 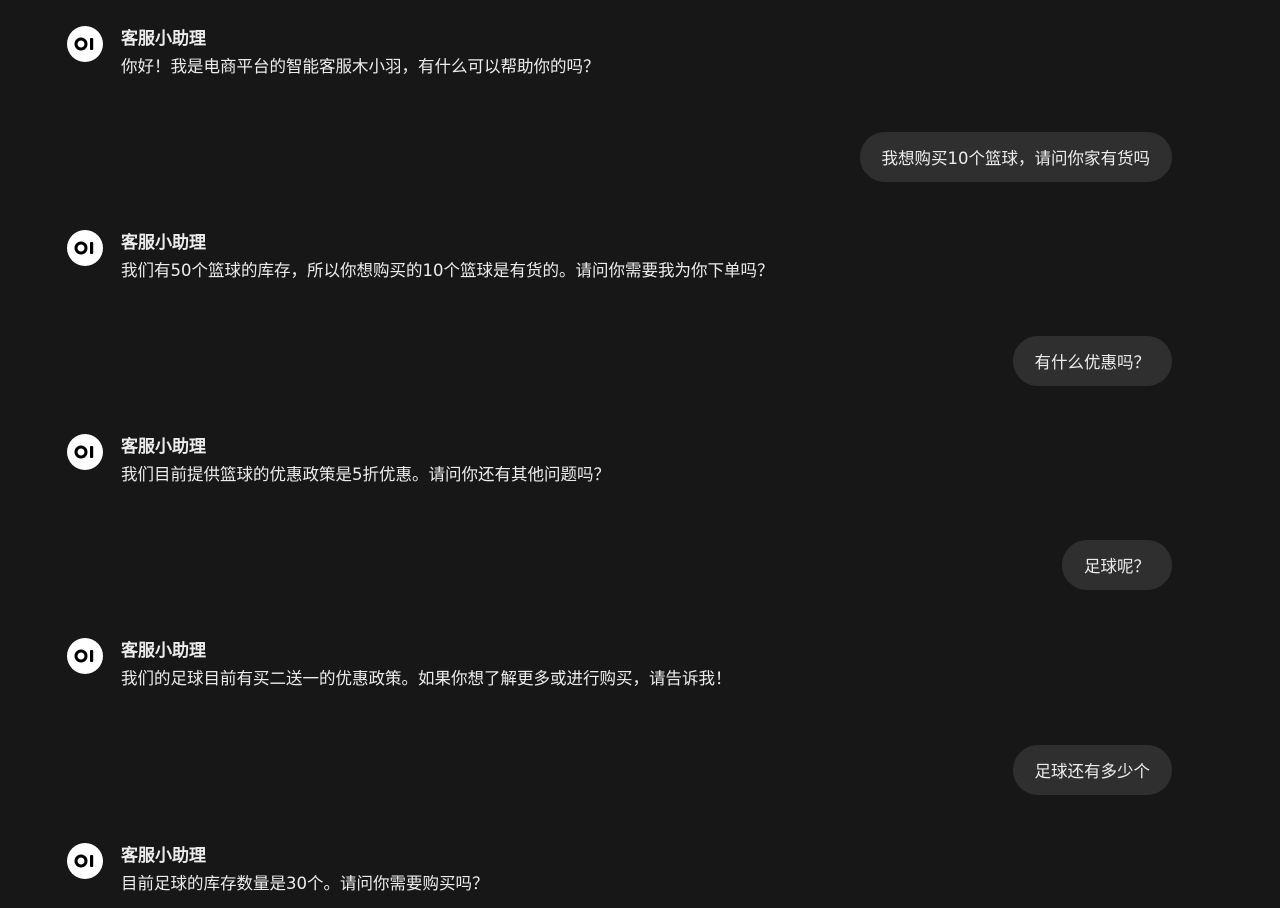 I want to click on user-message-bubble: 足球呢？, so click(x=1117, y=565).